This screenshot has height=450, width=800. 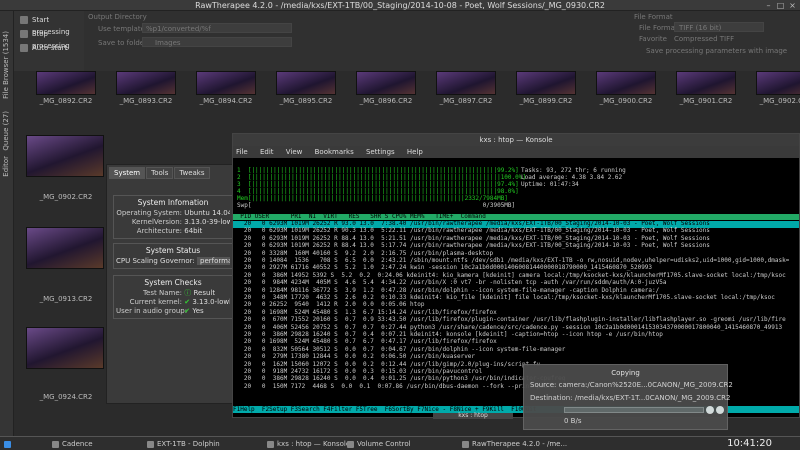 I want to click on task-cadence: Cadence, so click(x=71, y=444).